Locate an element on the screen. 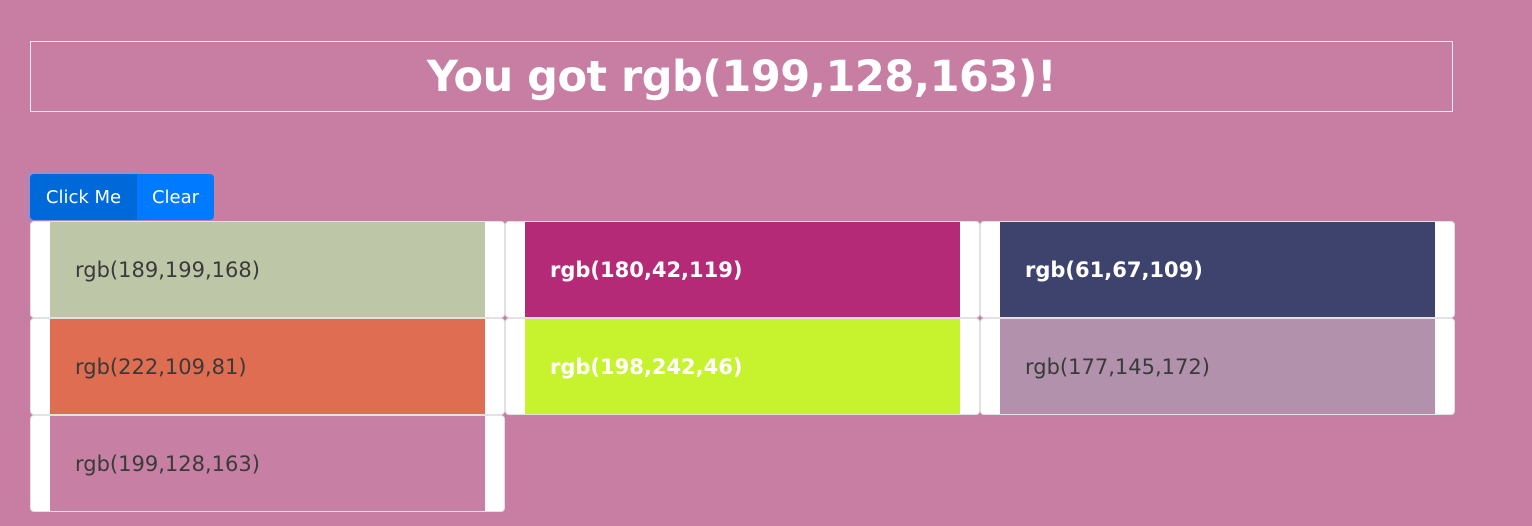 The width and height of the screenshot is (1532, 526). swatch-label-4: rgb(222,109,81) is located at coordinates (161, 366).